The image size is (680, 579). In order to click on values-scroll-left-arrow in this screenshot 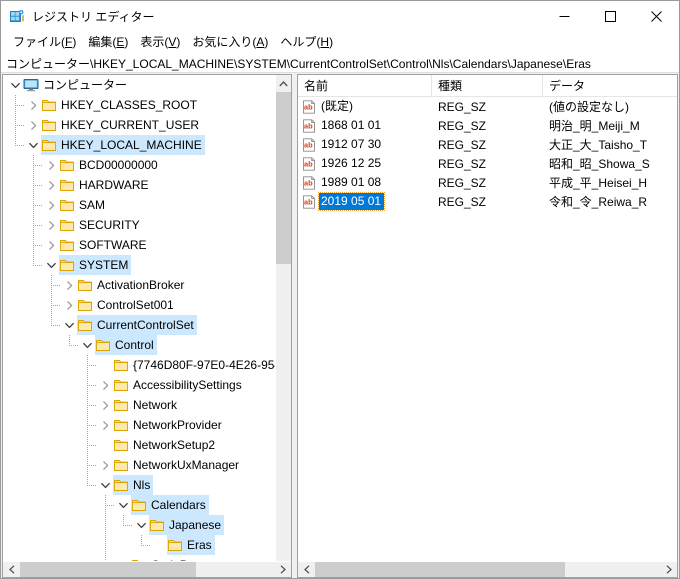, I will do `click(306, 569)`.